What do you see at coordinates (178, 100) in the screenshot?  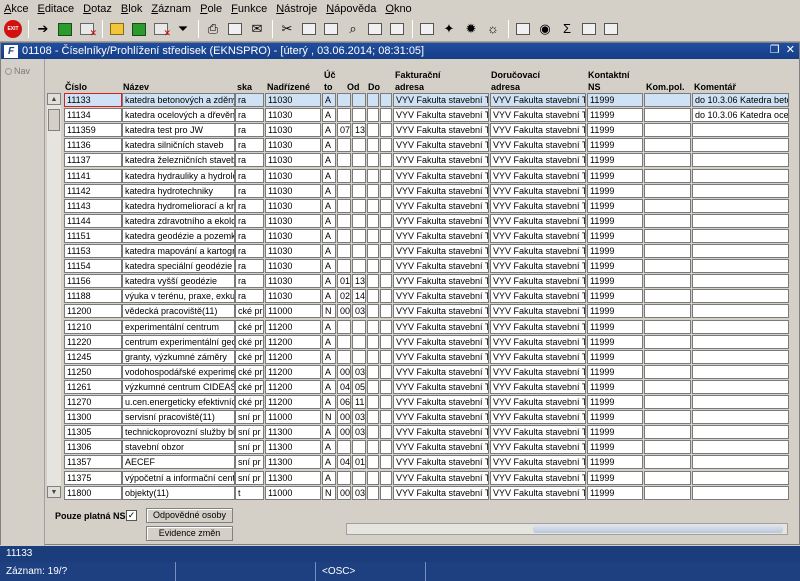 I see `cell-nazev: katedra betonových a zděný` at bounding box center [178, 100].